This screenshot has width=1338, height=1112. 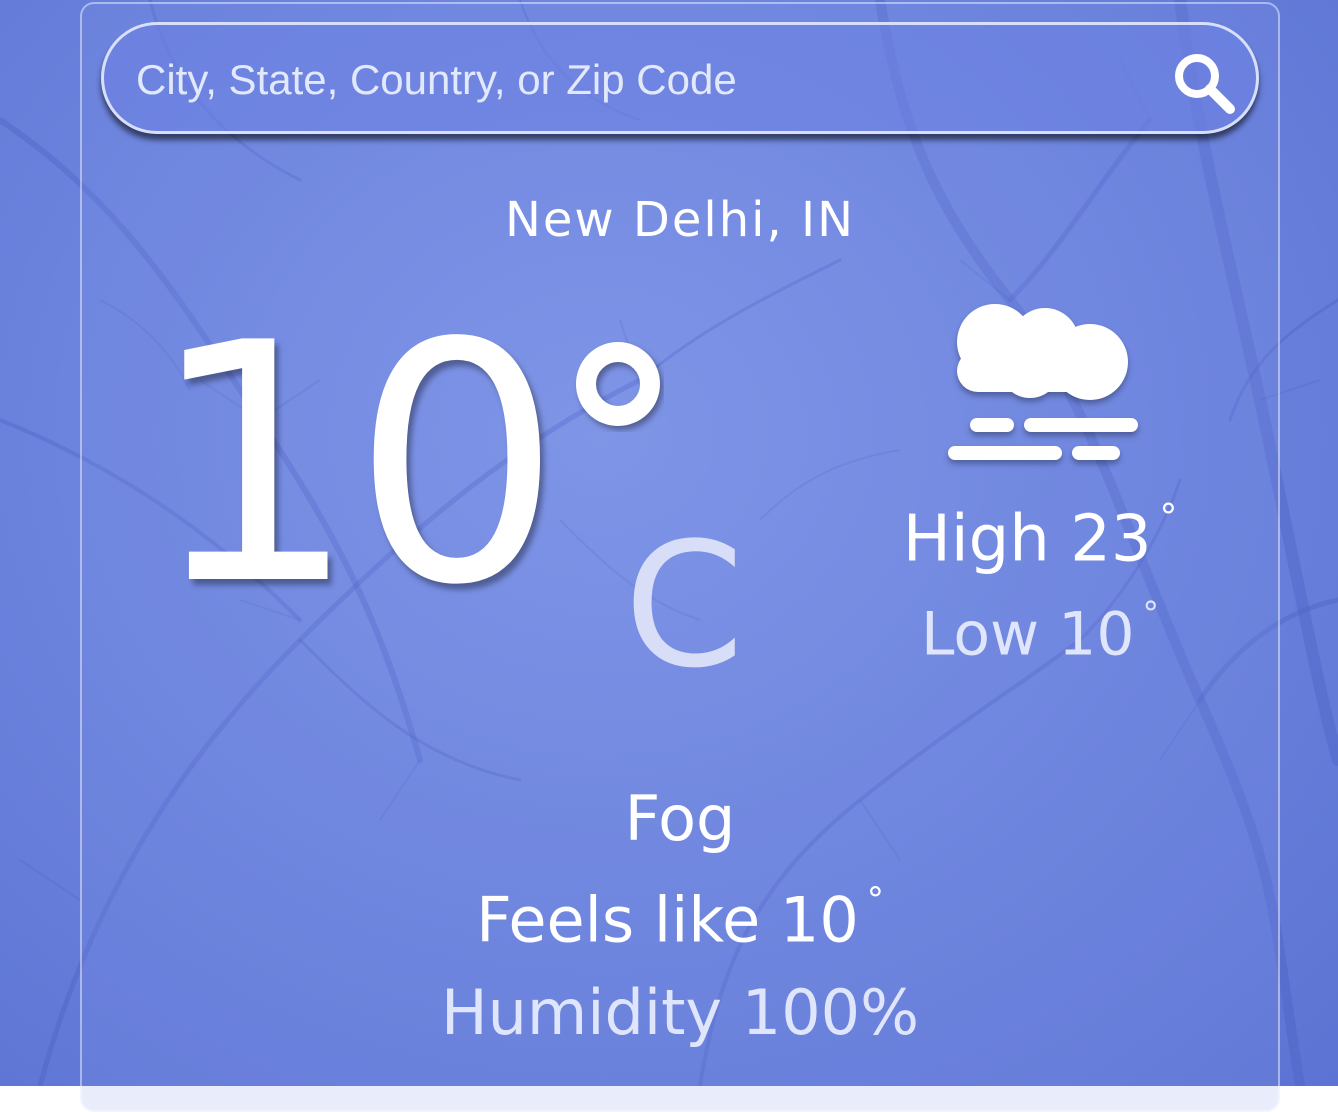 What do you see at coordinates (1204, 83) in the screenshot?
I see `search-icon` at bounding box center [1204, 83].